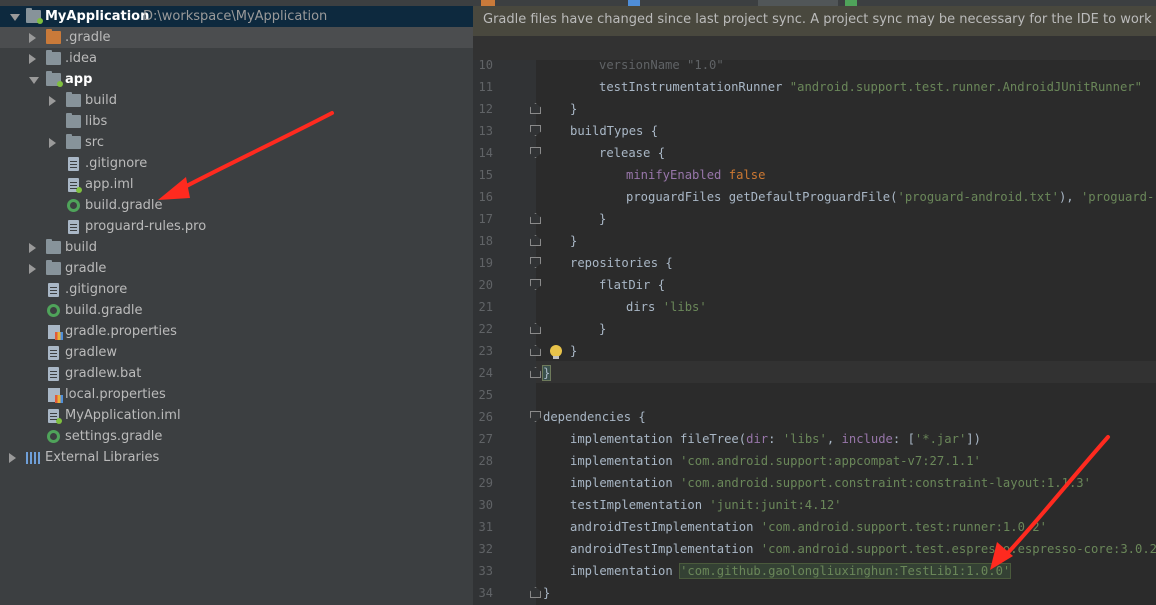 The image size is (1156, 605). I want to click on tree-item-label: proguard-rules.pro, so click(146, 226).